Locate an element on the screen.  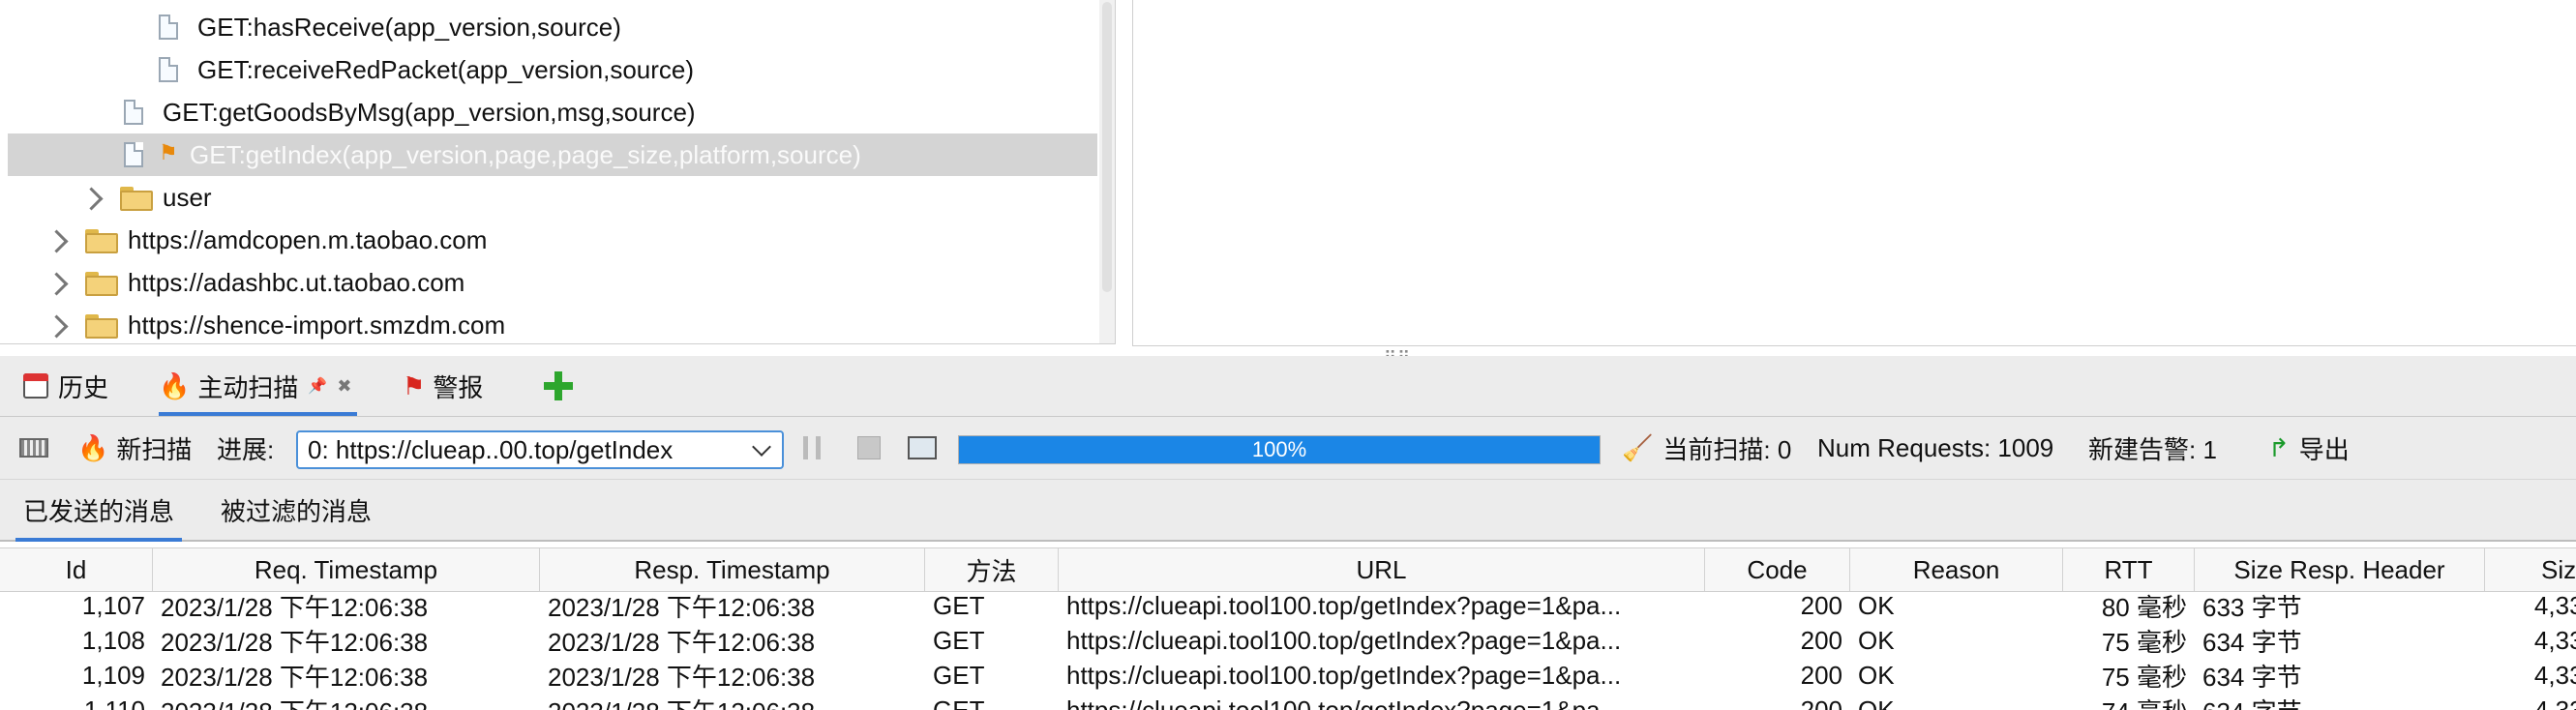
column-header-id: Id is located at coordinates (76, 569).